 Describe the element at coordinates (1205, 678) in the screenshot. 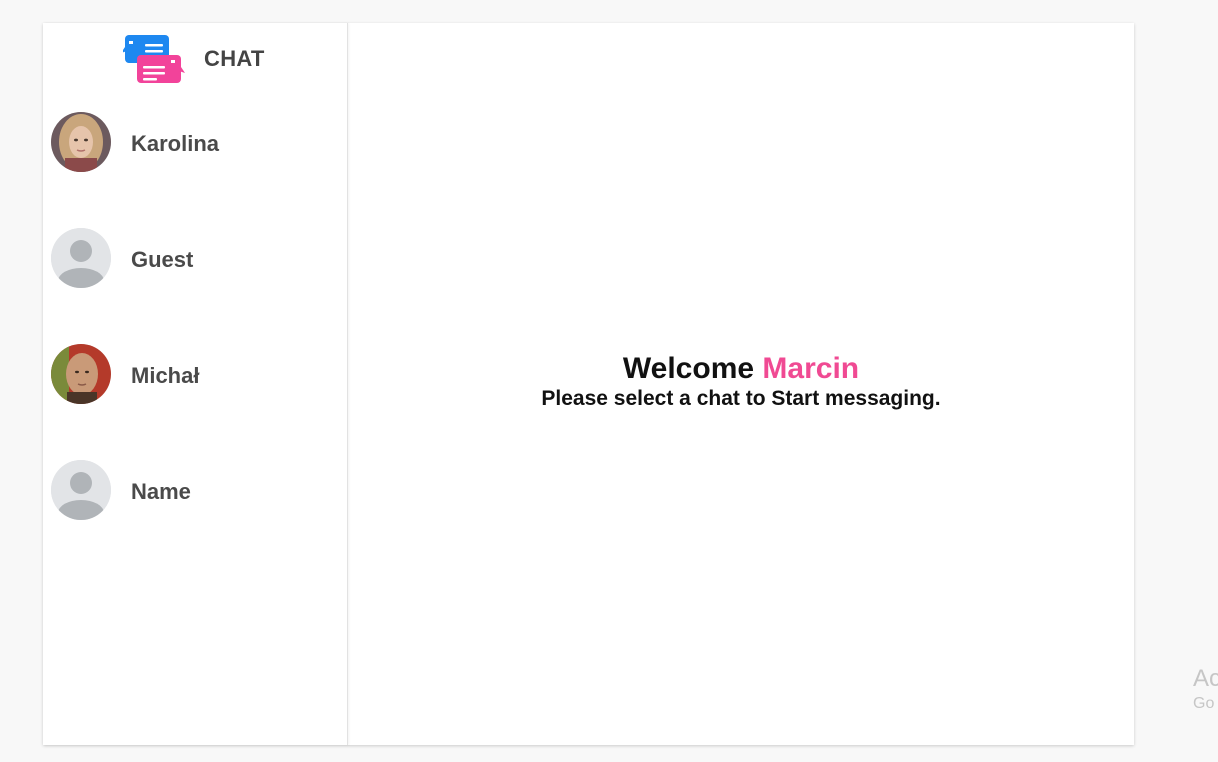

I see `watermark-line-1: Ac` at that location.